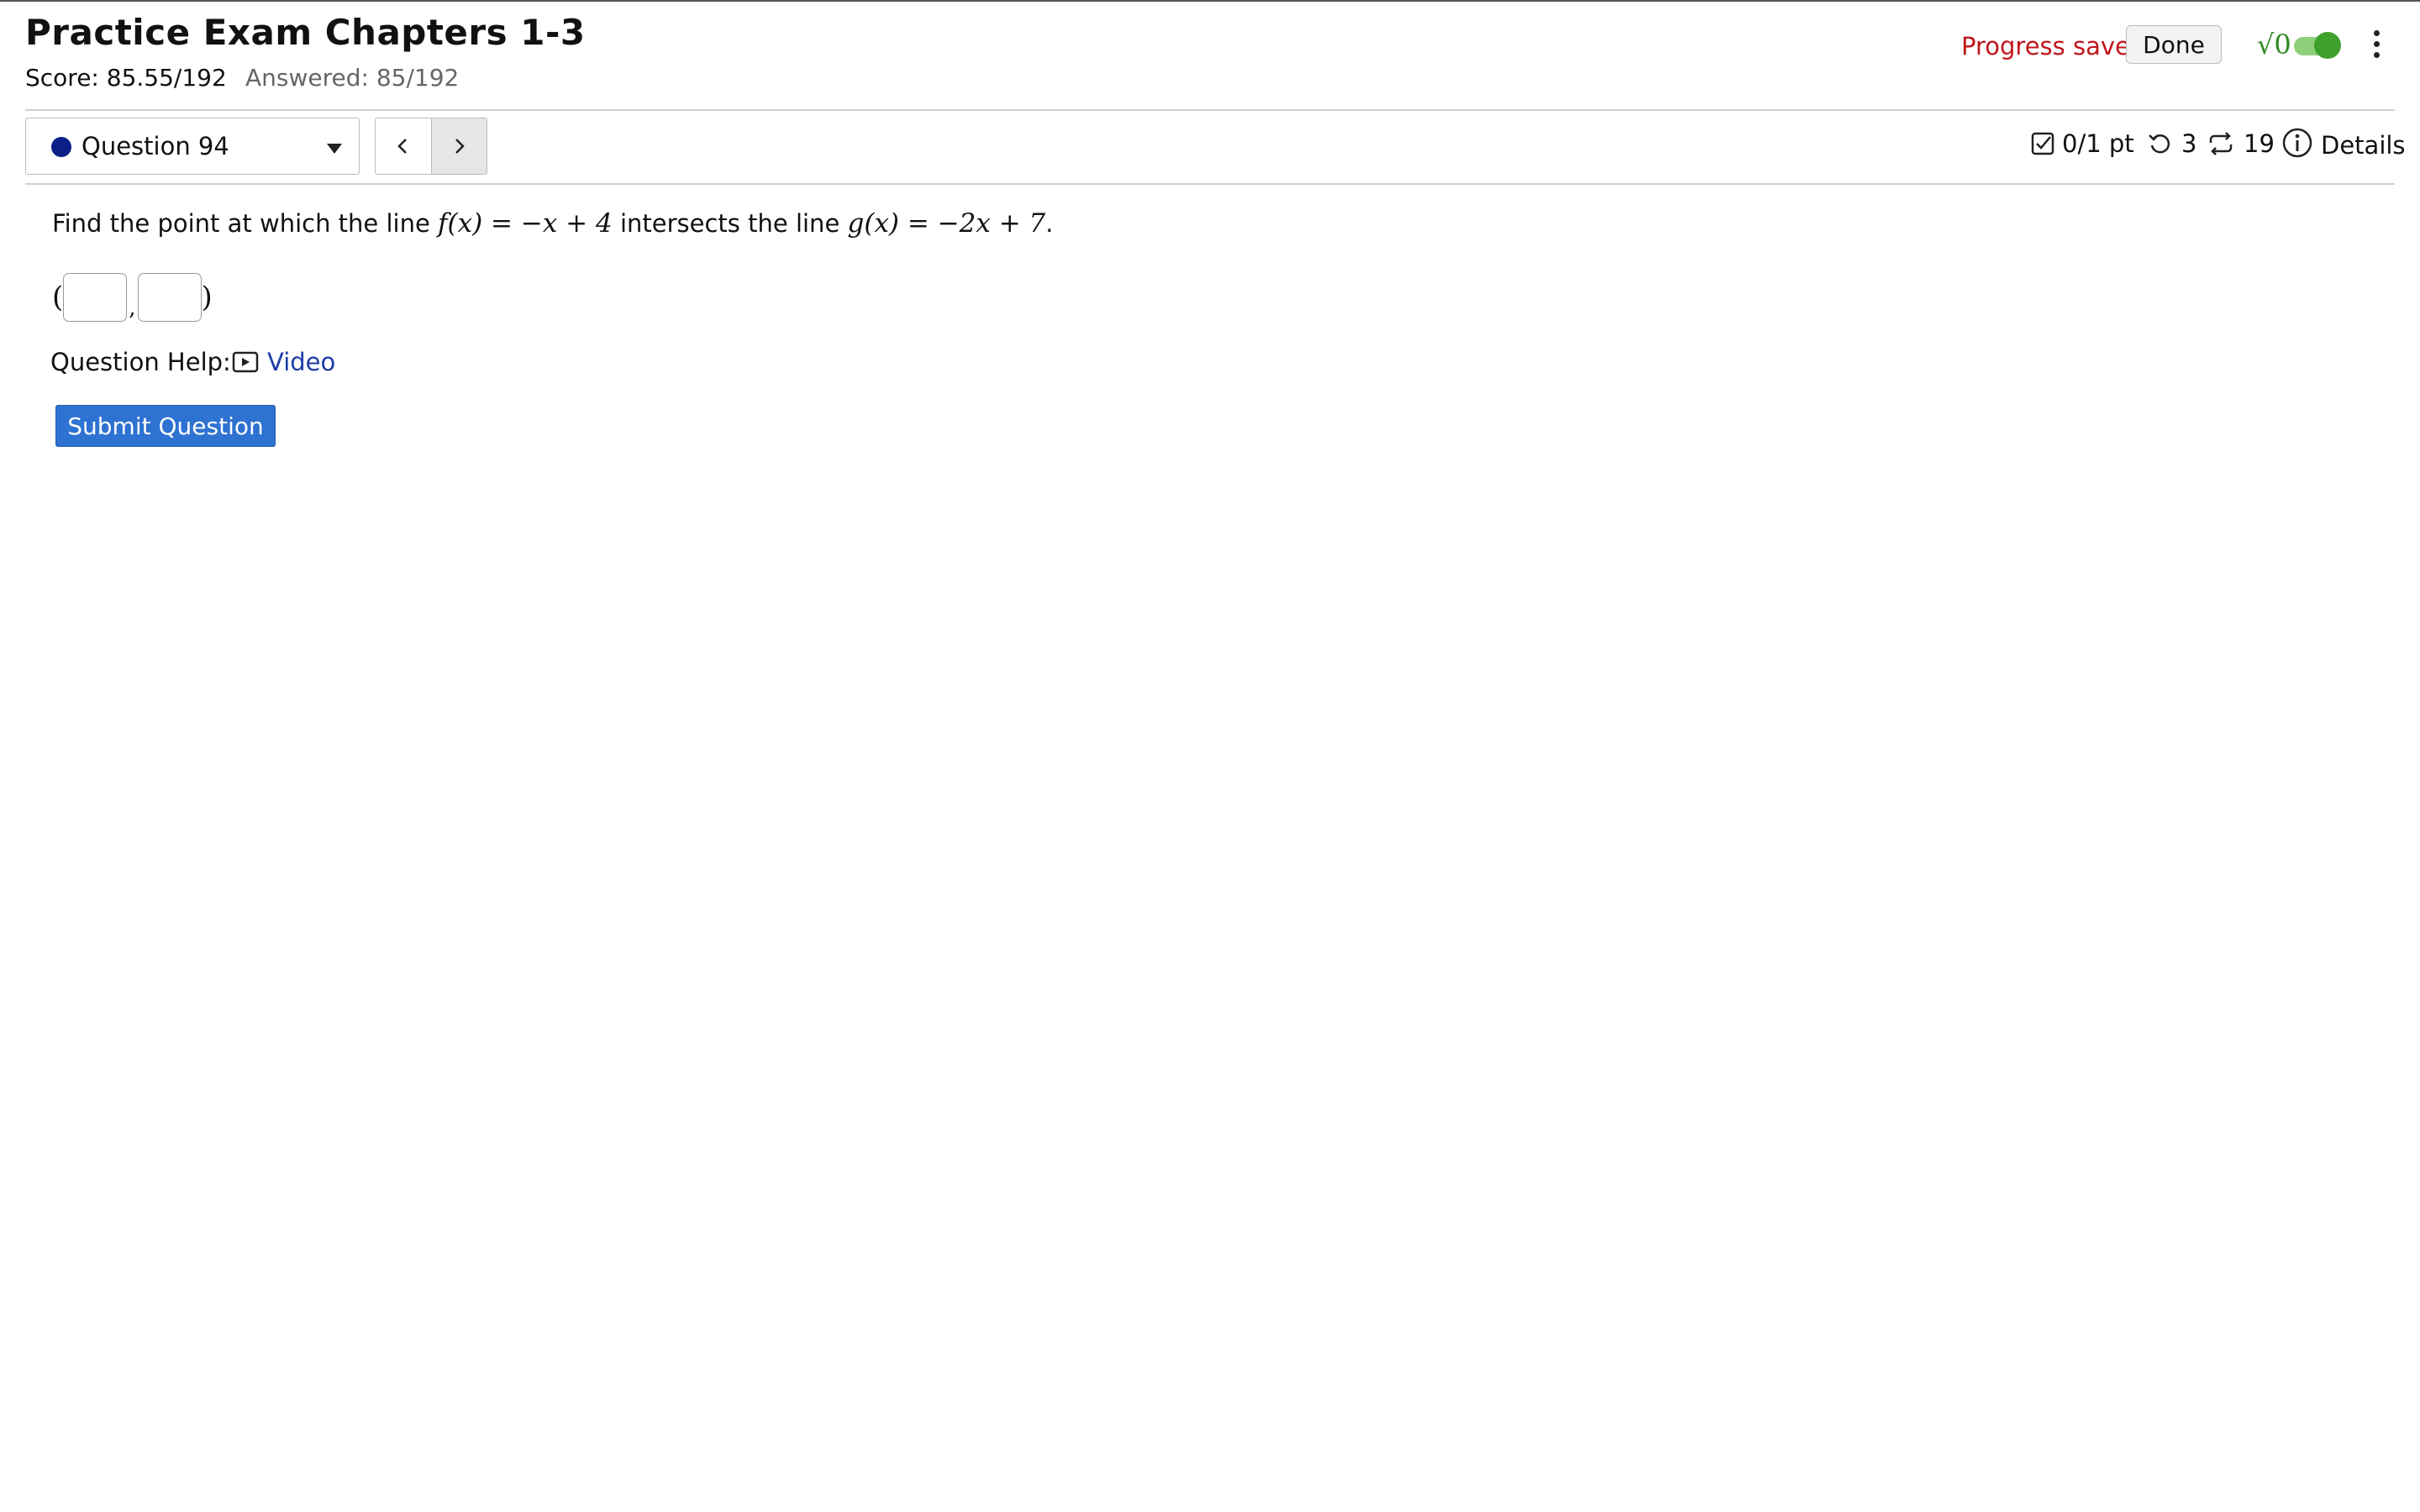 Image resolution: width=2420 pixels, height=1512 pixels. What do you see at coordinates (2053, 46) in the screenshot?
I see `progress-status: Progress saved` at bounding box center [2053, 46].